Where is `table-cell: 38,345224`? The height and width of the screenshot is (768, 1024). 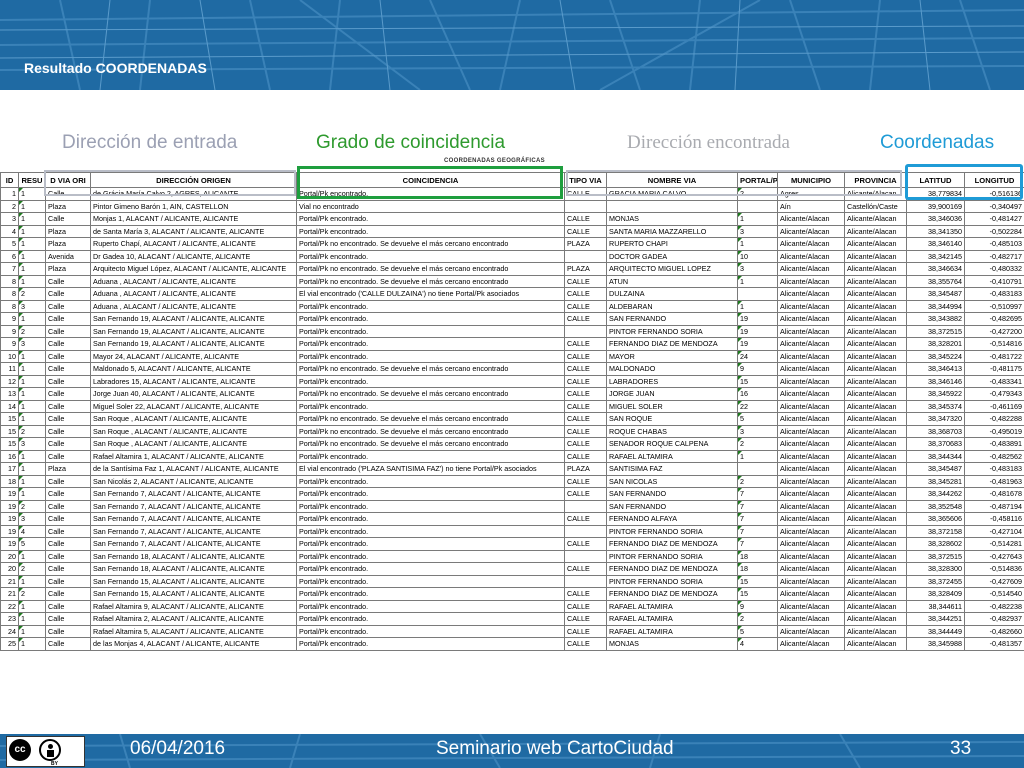
table-cell: 38,345224 is located at coordinates (935, 356).